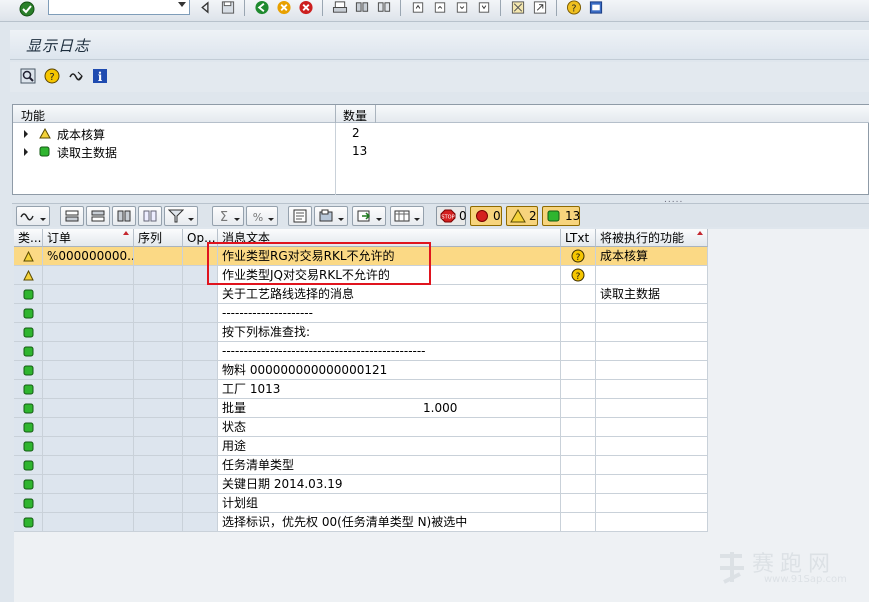 The height and width of the screenshot is (602, 869). Describe the element at coordinates (76, 76) in the screenshot. I see `technical-info-icon` at that location.